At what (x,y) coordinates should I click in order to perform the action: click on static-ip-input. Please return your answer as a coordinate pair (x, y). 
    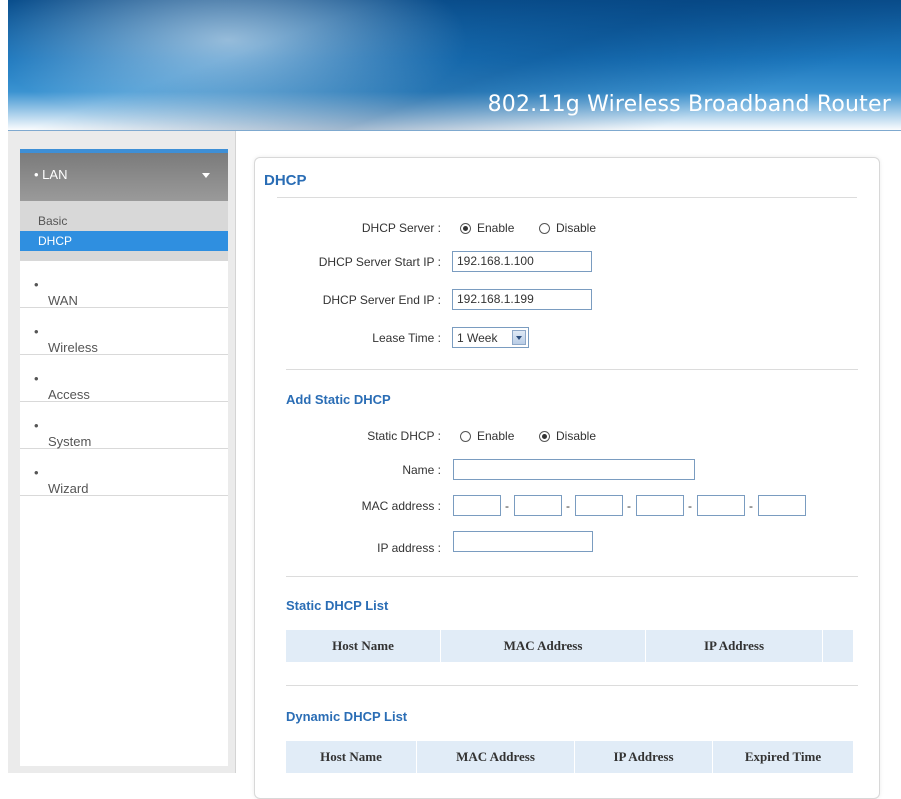
    Looking at the image, I should click on (523, 541).